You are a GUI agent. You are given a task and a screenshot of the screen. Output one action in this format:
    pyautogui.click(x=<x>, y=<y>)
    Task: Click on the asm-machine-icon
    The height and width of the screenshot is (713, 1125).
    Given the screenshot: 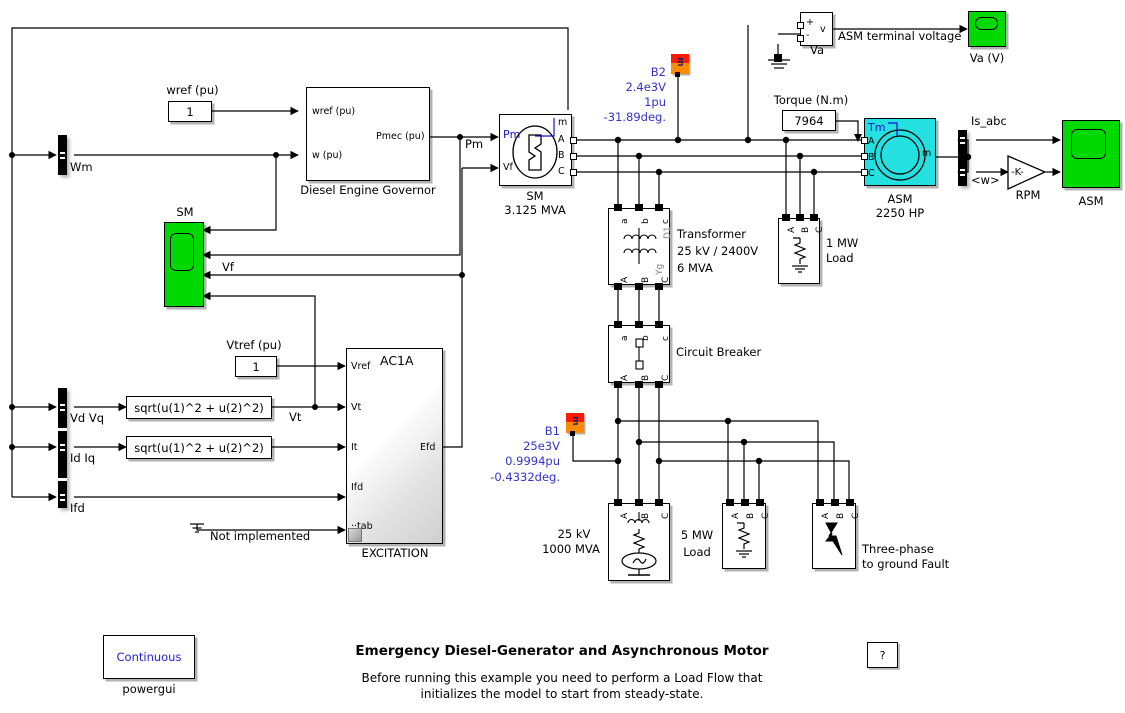 What is the action you would take?
    pyautogui.click(x=900, y=151)
    